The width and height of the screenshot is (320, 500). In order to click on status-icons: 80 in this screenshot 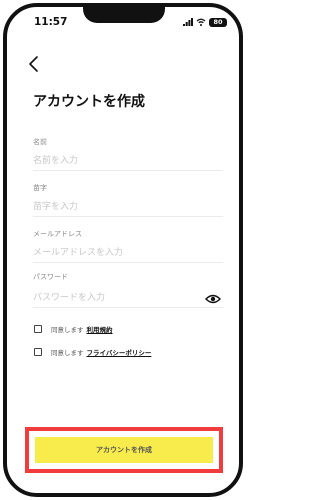, I will do `click(205, 22)`.